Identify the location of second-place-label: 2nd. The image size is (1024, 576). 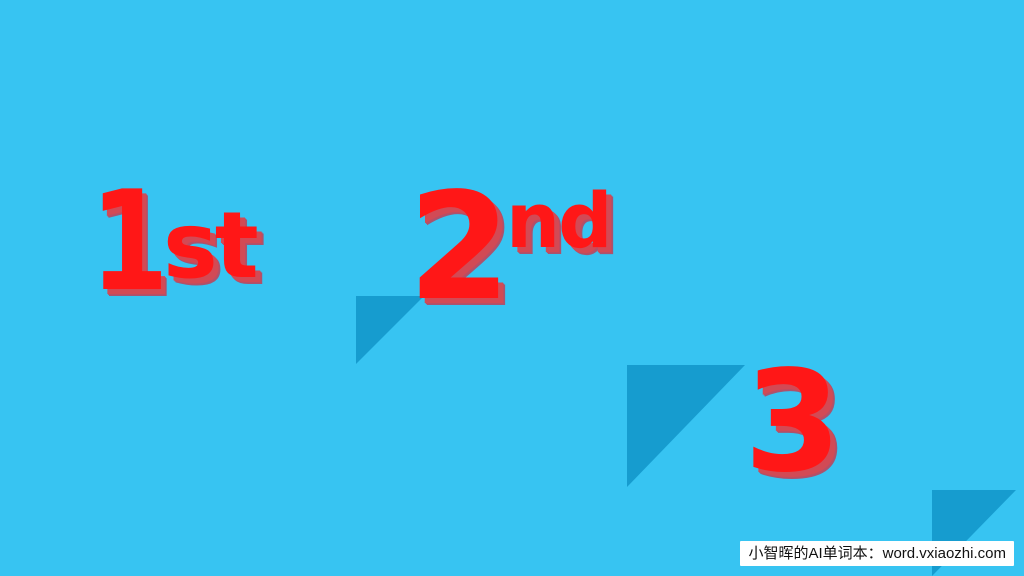
(510, 247).